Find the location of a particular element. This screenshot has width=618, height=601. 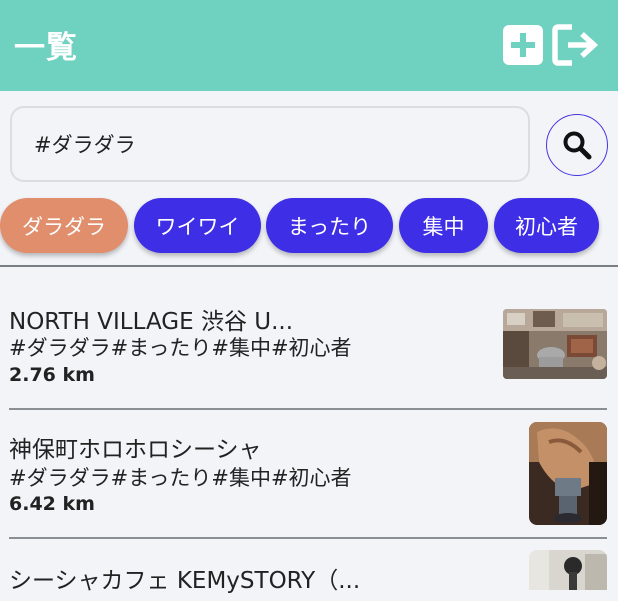

tag-chip-daradara: ダラダラ is located at coordinates (64, 225).